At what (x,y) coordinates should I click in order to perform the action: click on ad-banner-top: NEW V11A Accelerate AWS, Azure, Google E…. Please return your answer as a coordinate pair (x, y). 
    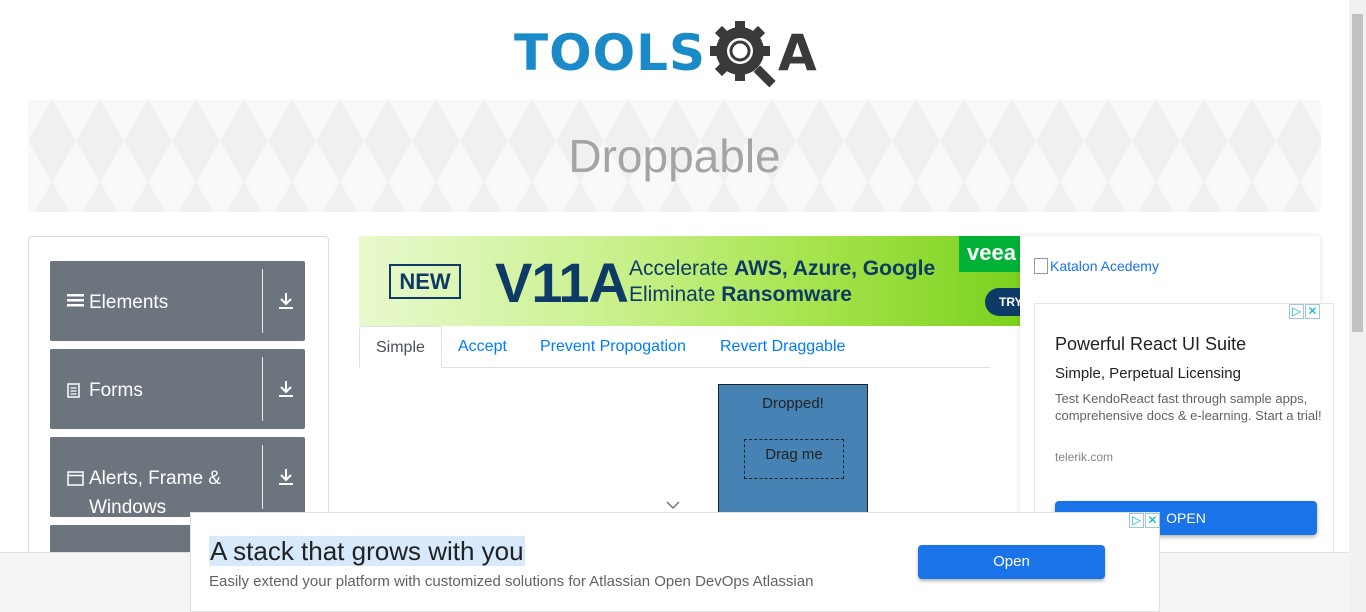
    Looking at the image, I should click on (690, 281).